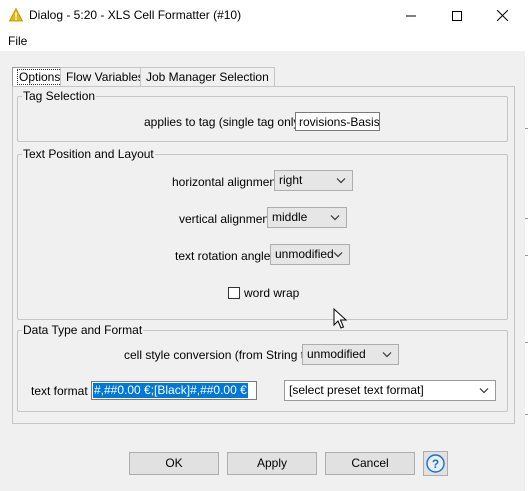  I want to click on vertical-alignment-select: middle, so click(307, 217).